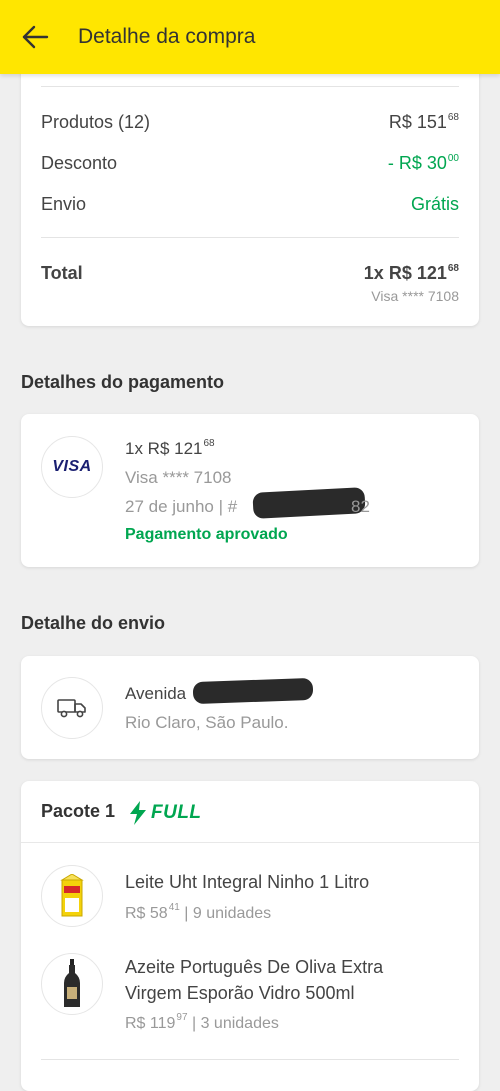 Image resolution: width=500 pixels, height=1091 pixels. I want to click on discount-value: - R$ 3000, so click(423, 163).